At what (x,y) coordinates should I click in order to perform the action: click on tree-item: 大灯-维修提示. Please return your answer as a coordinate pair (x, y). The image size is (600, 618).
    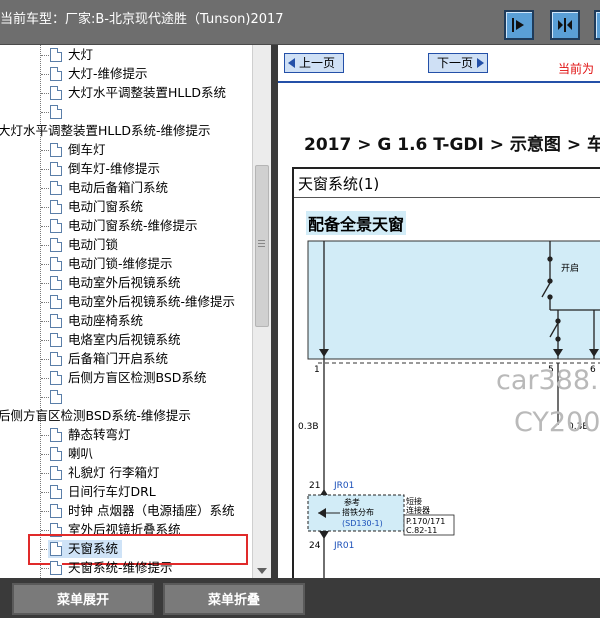
    Looking at the image, I should click on (98, 74).